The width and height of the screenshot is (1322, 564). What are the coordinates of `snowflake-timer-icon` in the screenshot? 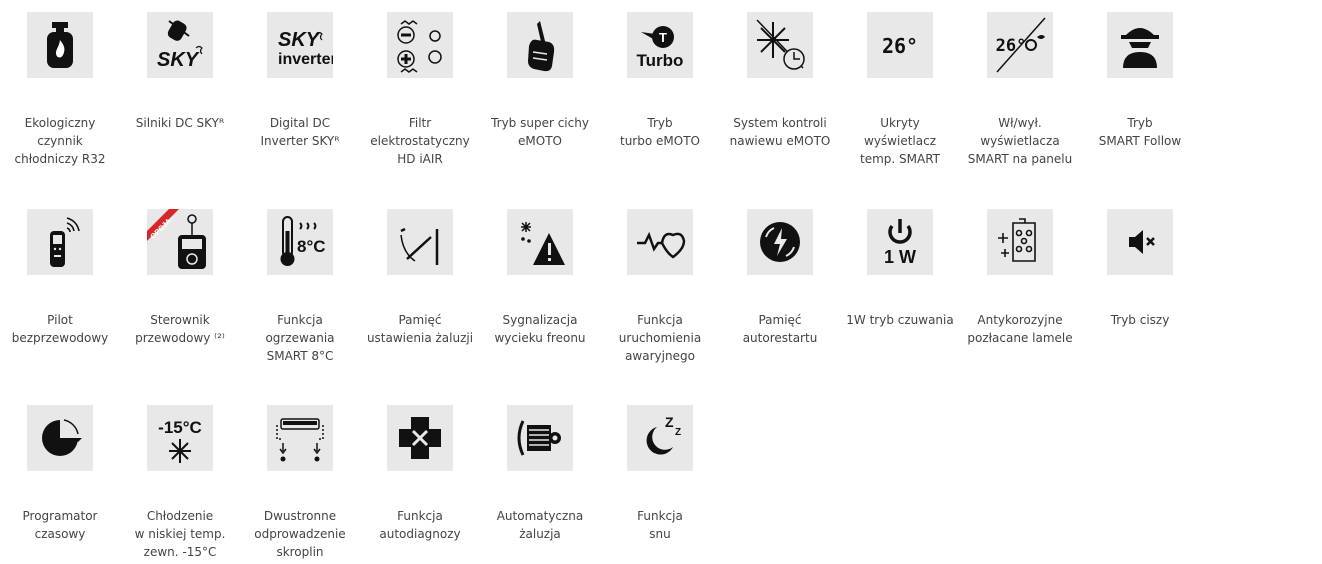 It's located at (780, 45).